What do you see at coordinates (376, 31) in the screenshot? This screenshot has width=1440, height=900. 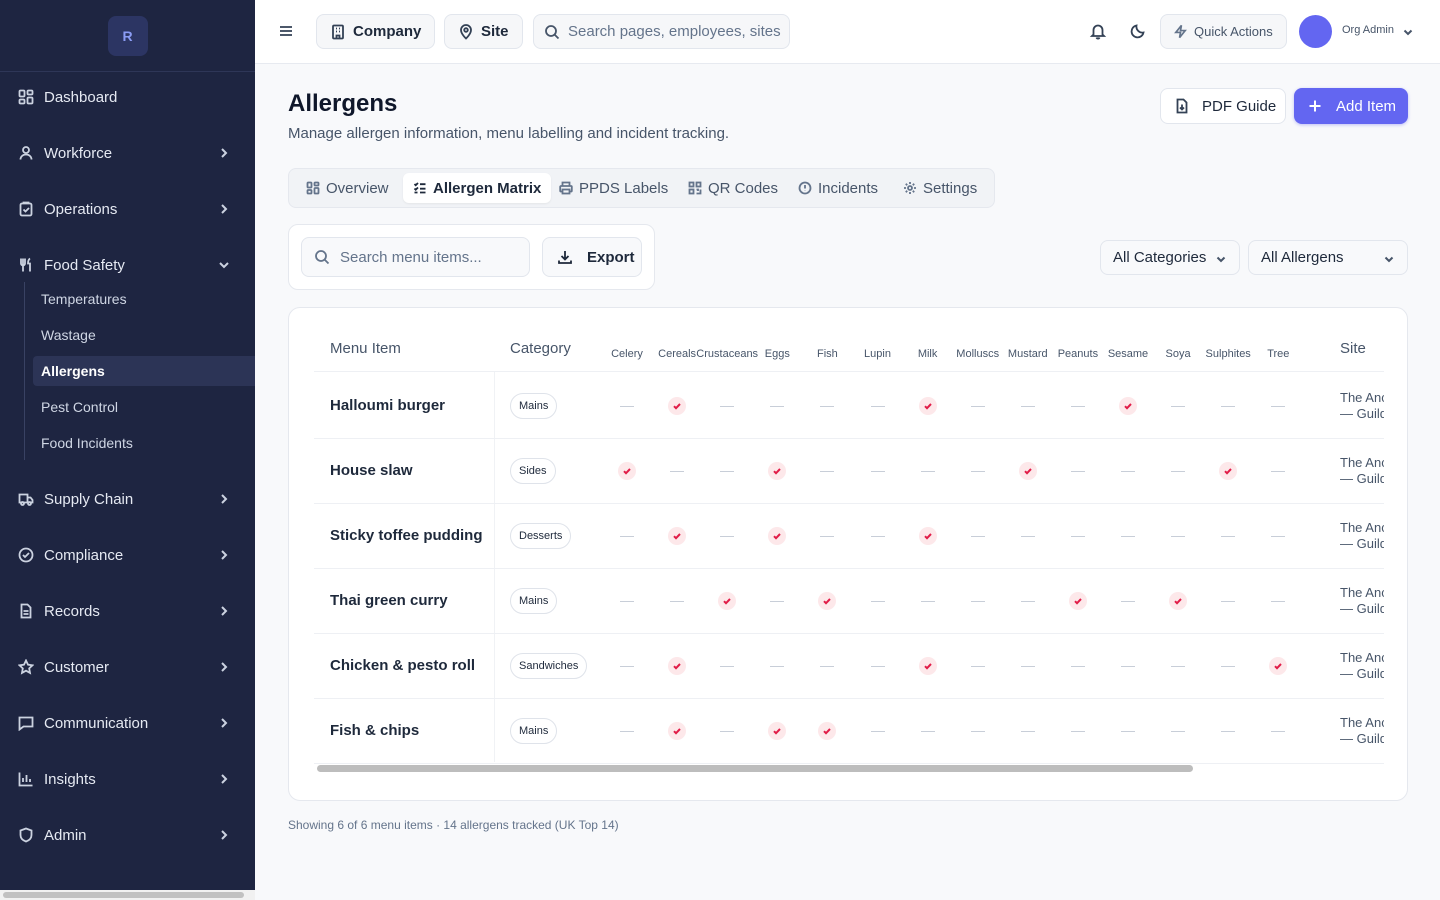 I see `company-selector: Company` at bounding box center [376, 31].